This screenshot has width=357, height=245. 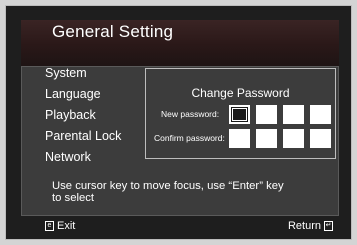 I want to click on return-label: Return, so click(x=304, y=226).